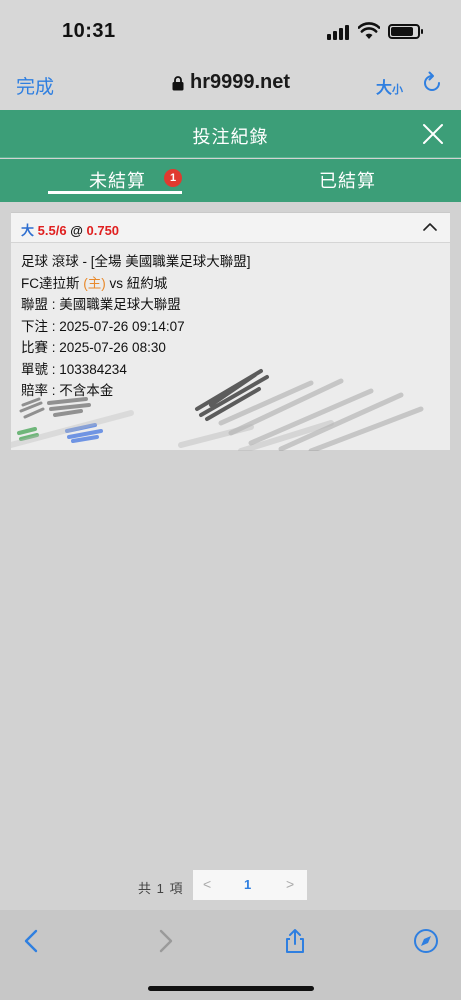 This screenshot has height=1000, width=461. What do you see at coordinates (50, 283) in the screenshot?
I see `home-team: FC達拉斯` at bounding box center [50, 283].